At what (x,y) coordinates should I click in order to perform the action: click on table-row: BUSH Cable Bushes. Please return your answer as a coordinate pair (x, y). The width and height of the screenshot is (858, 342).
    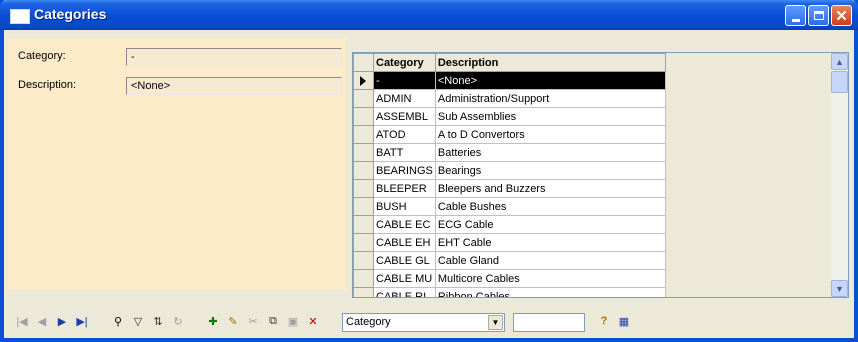
    Looking at the image, I should click on (509, 206).